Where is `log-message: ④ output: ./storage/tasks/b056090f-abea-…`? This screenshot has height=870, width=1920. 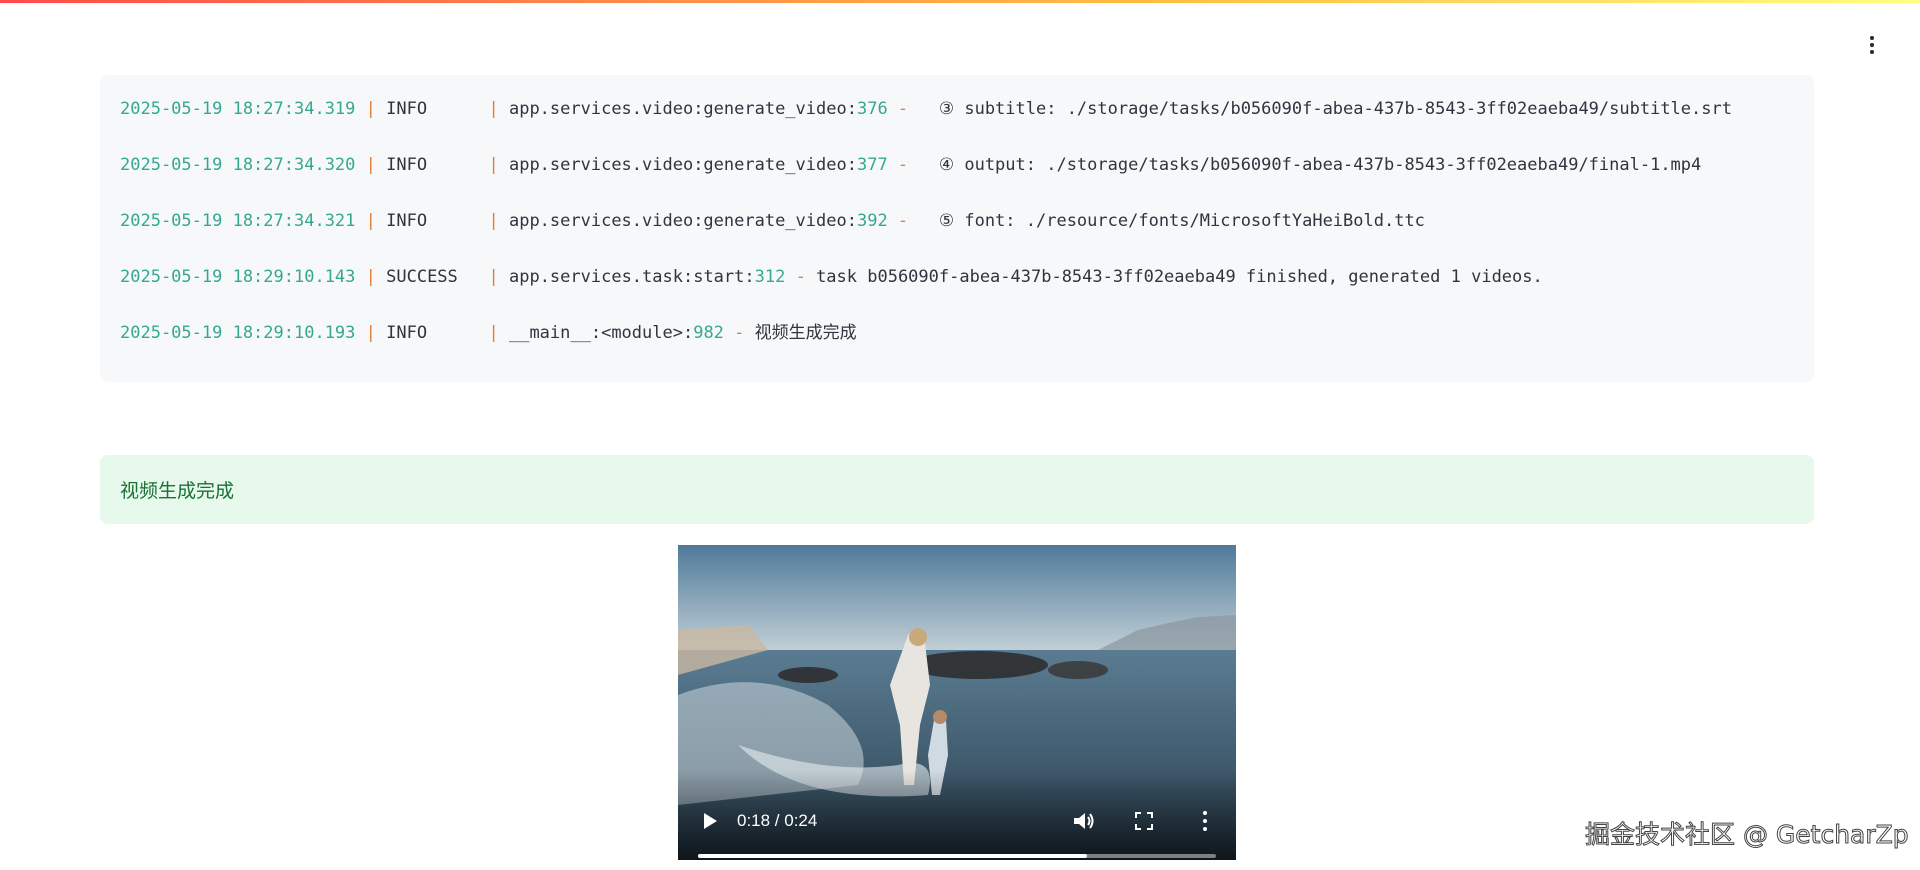
log-message: ④ output: ./storage/tasks/b056090f-abea-… is located at coordinates (1310, 165).